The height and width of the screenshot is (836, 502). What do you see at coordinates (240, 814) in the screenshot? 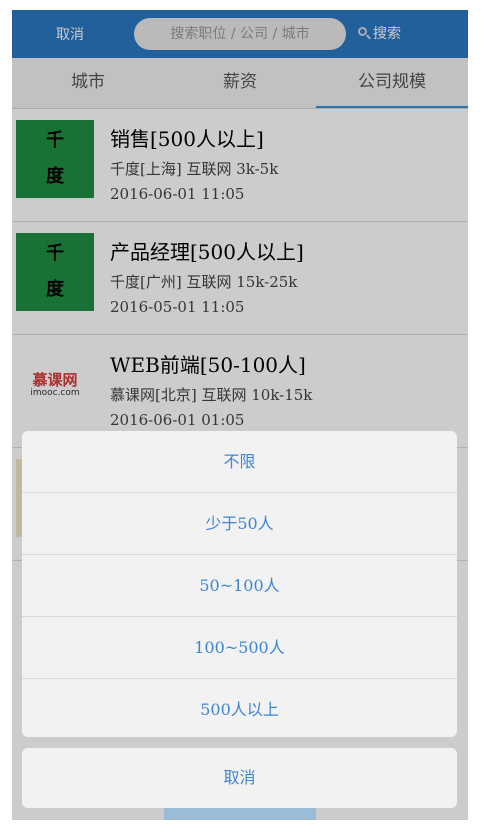
I see `bottom-tab-highlight` at bounding box center [240, 814].